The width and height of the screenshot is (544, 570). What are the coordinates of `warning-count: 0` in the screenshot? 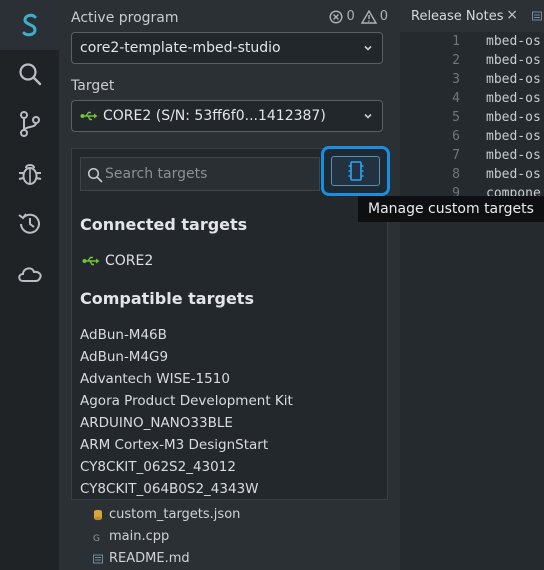 It's located at (383, 16).